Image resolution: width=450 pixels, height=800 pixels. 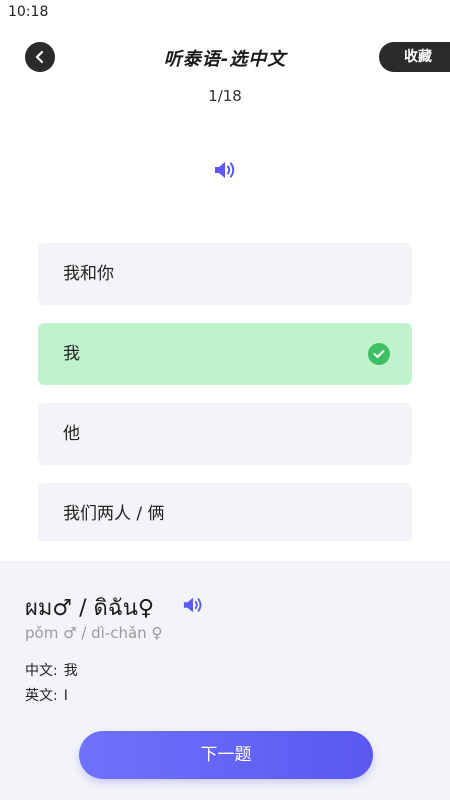 I want to click on option-item-correct: 我, so click(x=225, y=354).